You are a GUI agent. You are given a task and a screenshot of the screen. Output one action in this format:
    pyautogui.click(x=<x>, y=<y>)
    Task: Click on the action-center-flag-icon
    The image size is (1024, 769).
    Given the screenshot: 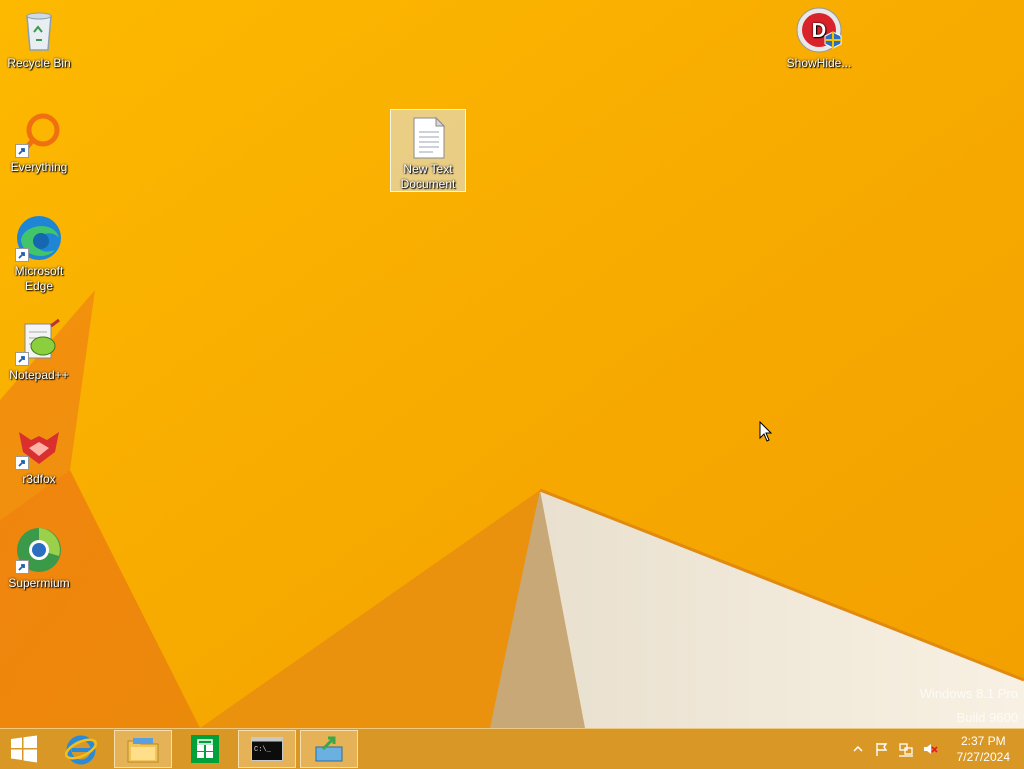 What is the action you would take?
    pyautogui.click(x=882, y=749)
    